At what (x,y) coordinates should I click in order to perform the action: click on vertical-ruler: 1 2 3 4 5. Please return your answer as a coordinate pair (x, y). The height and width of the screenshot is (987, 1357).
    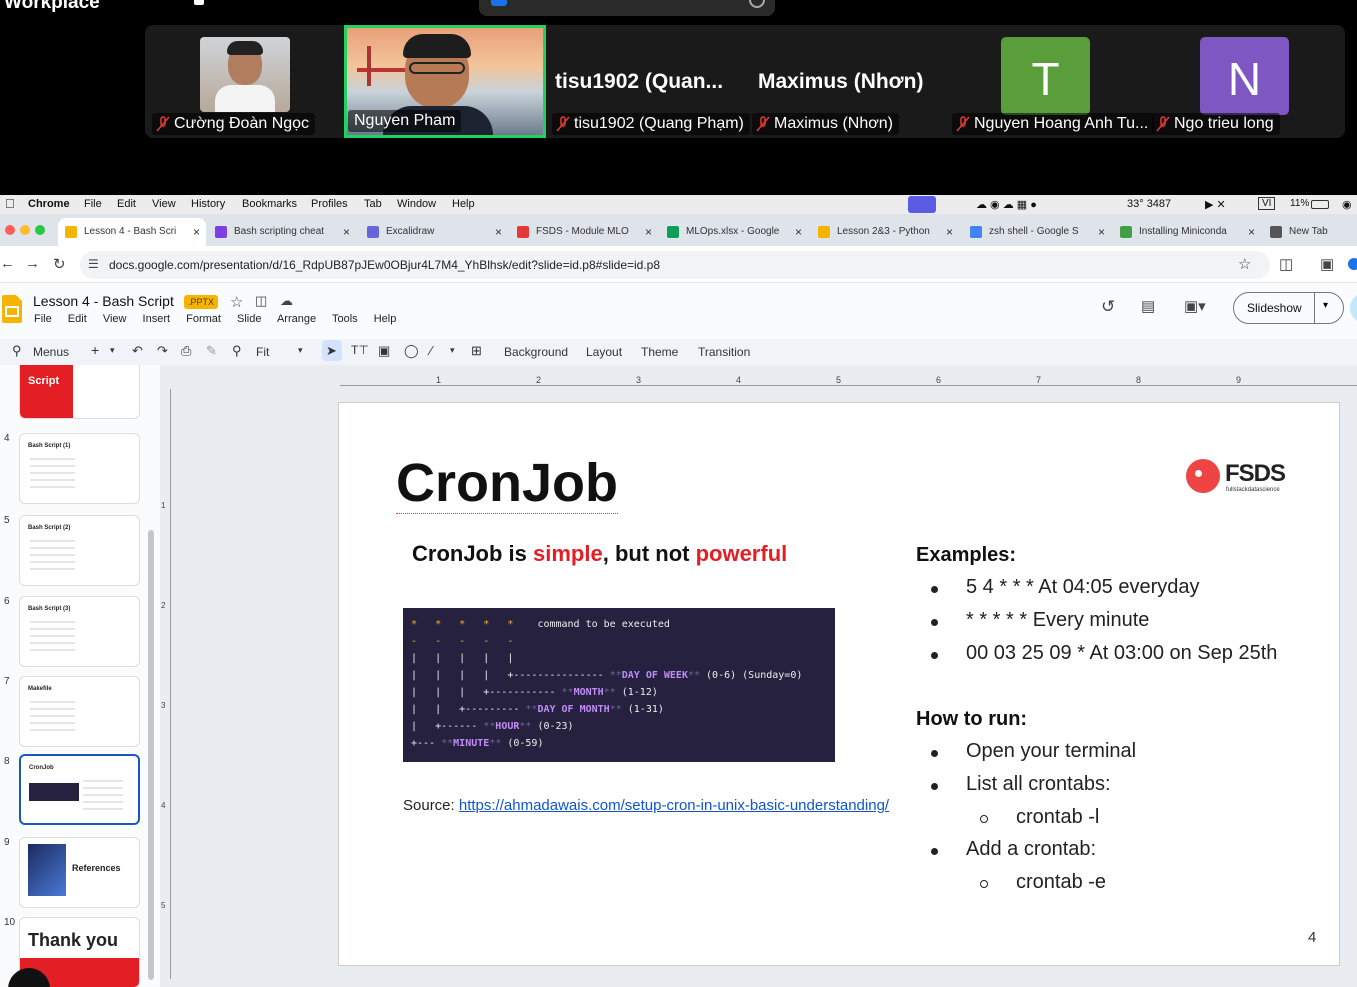
    Looking at the image, I should click on (166, 688).